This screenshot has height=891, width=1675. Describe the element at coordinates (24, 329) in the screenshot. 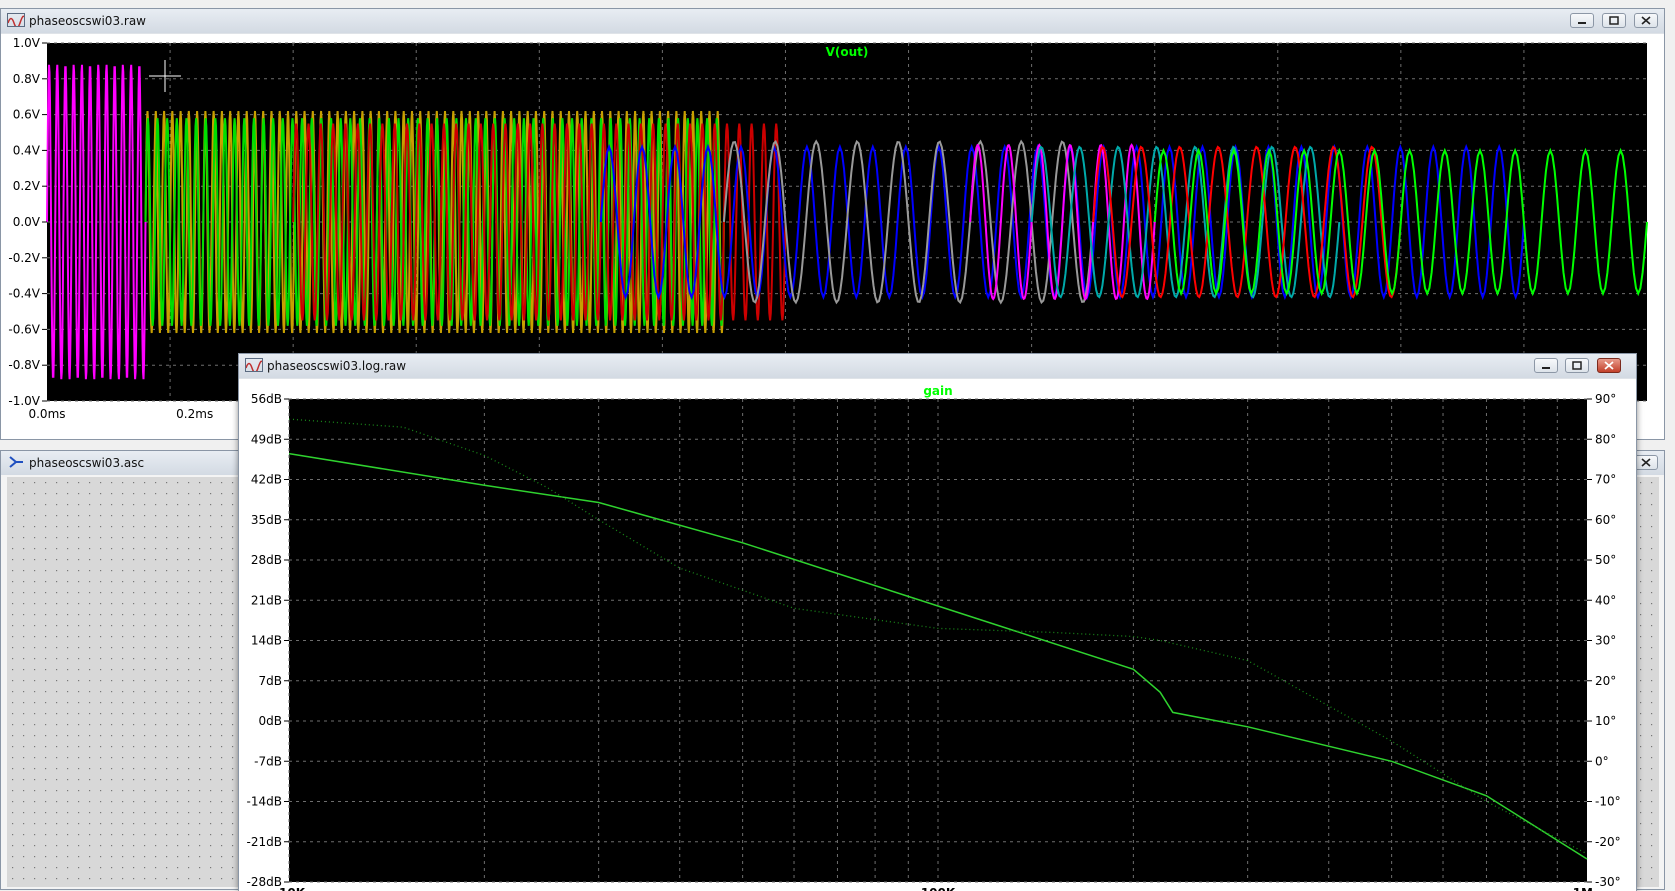

I see `y-tick-label: -0.6V` at that location.